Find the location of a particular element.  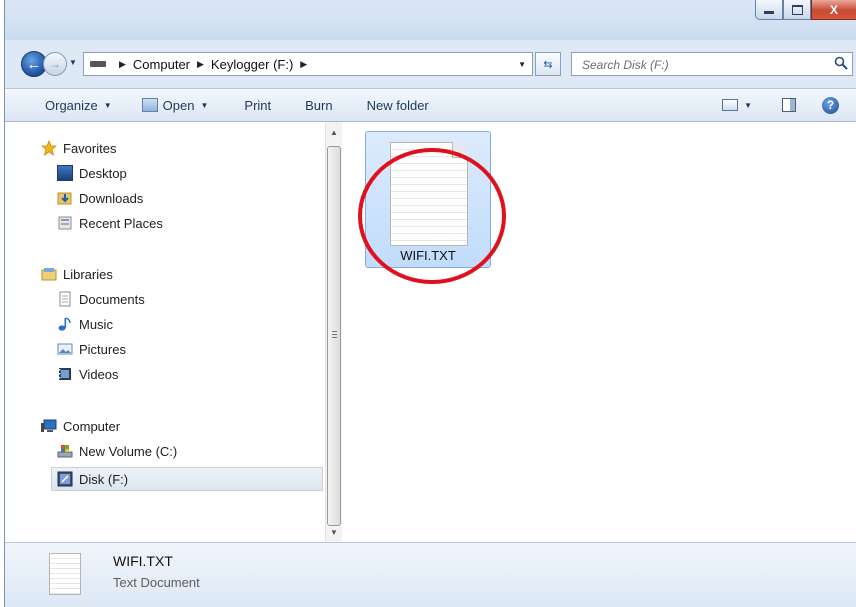

nav-desktop: Desktop is located at coordinates (92, 173).